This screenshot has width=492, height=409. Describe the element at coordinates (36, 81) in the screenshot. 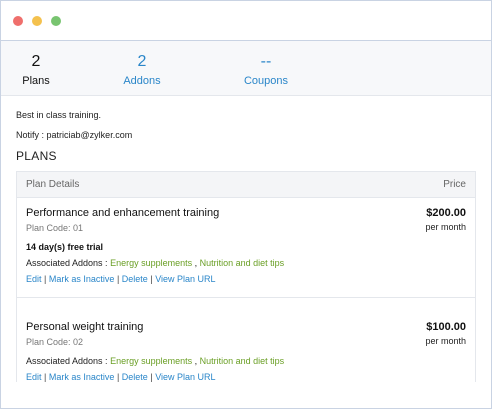

I see `stat-plans-label: Plans` at that location.